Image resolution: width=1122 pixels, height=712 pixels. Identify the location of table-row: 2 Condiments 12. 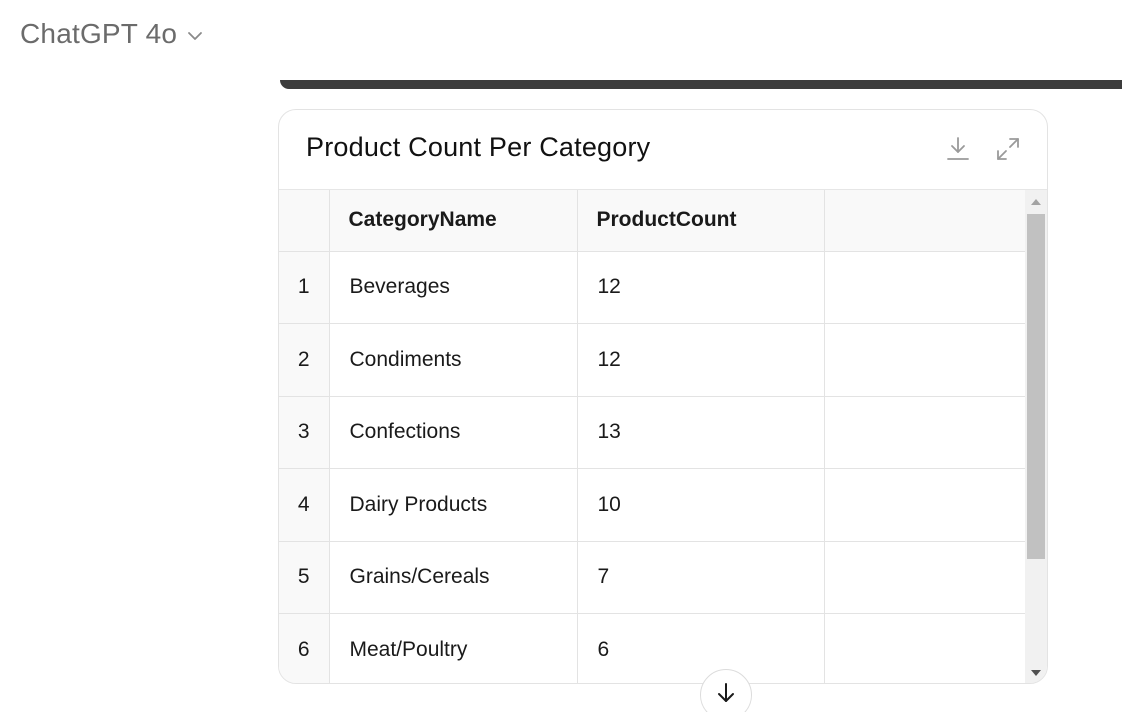
(652, 360).